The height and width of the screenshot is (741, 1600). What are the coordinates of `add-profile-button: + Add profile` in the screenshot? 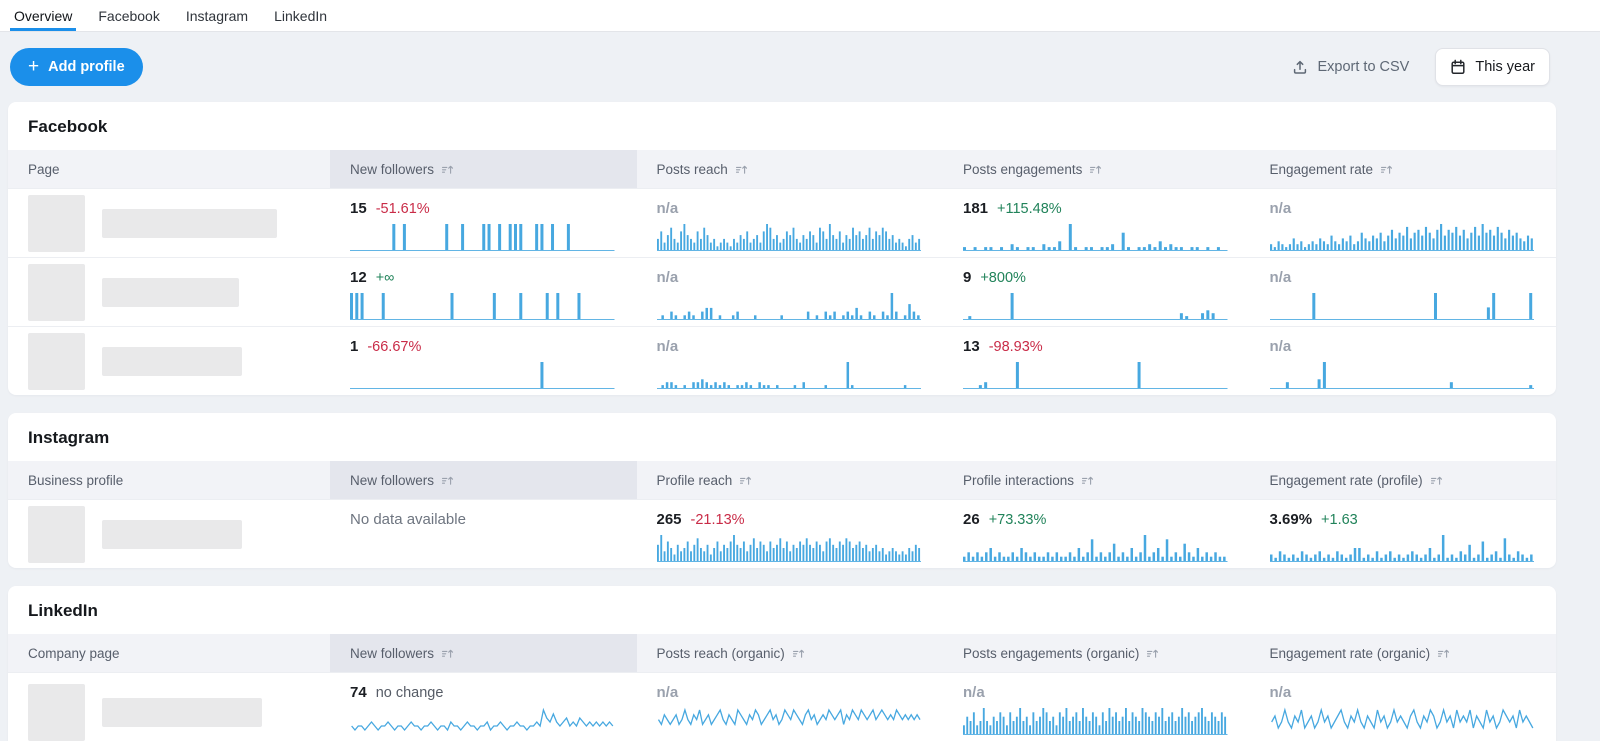 It's located at (76, 67).